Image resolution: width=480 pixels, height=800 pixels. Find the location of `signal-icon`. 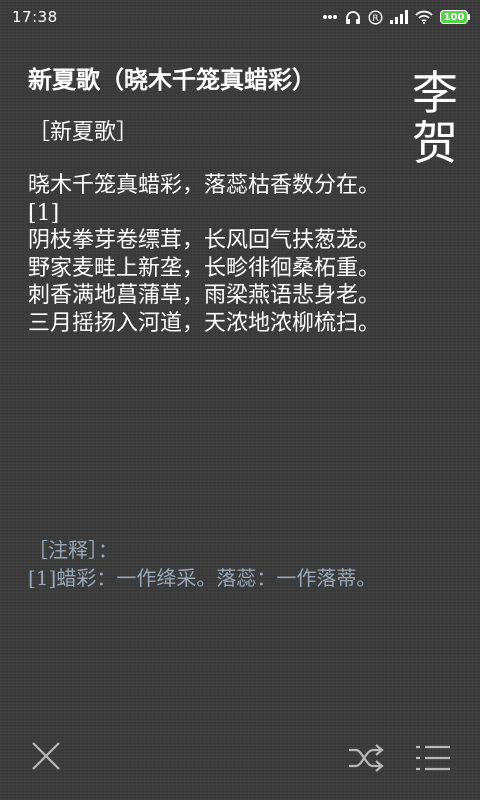

signal-icon is located at coordinates (399, 17).